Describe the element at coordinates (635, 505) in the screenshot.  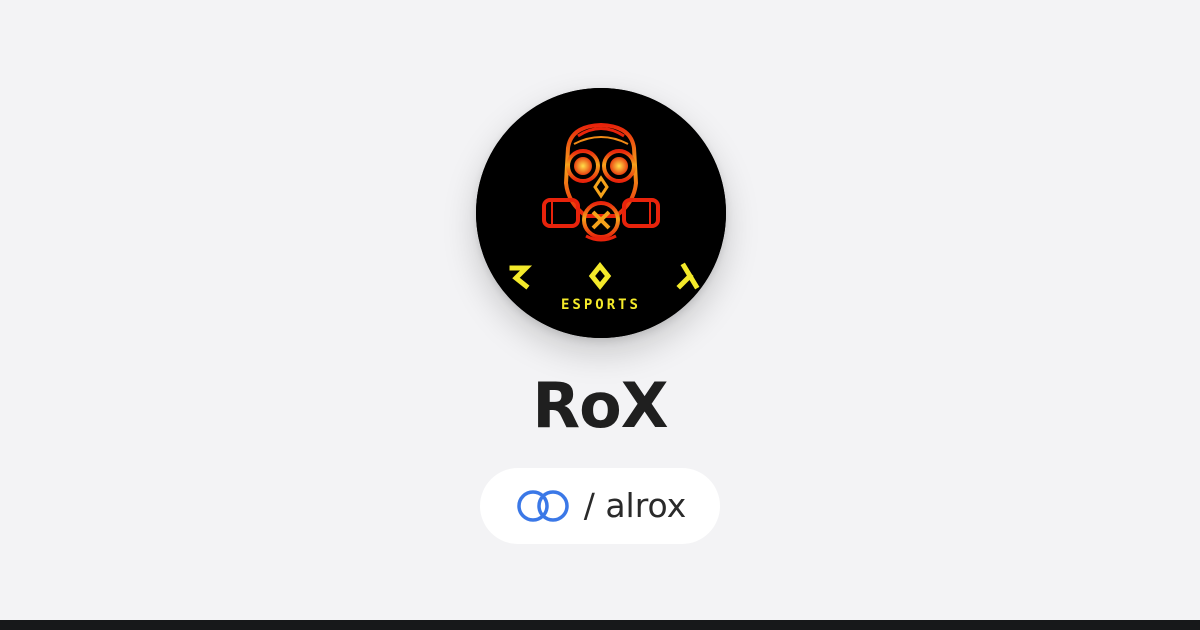
I see `profile-handle: / alrox` at that location.